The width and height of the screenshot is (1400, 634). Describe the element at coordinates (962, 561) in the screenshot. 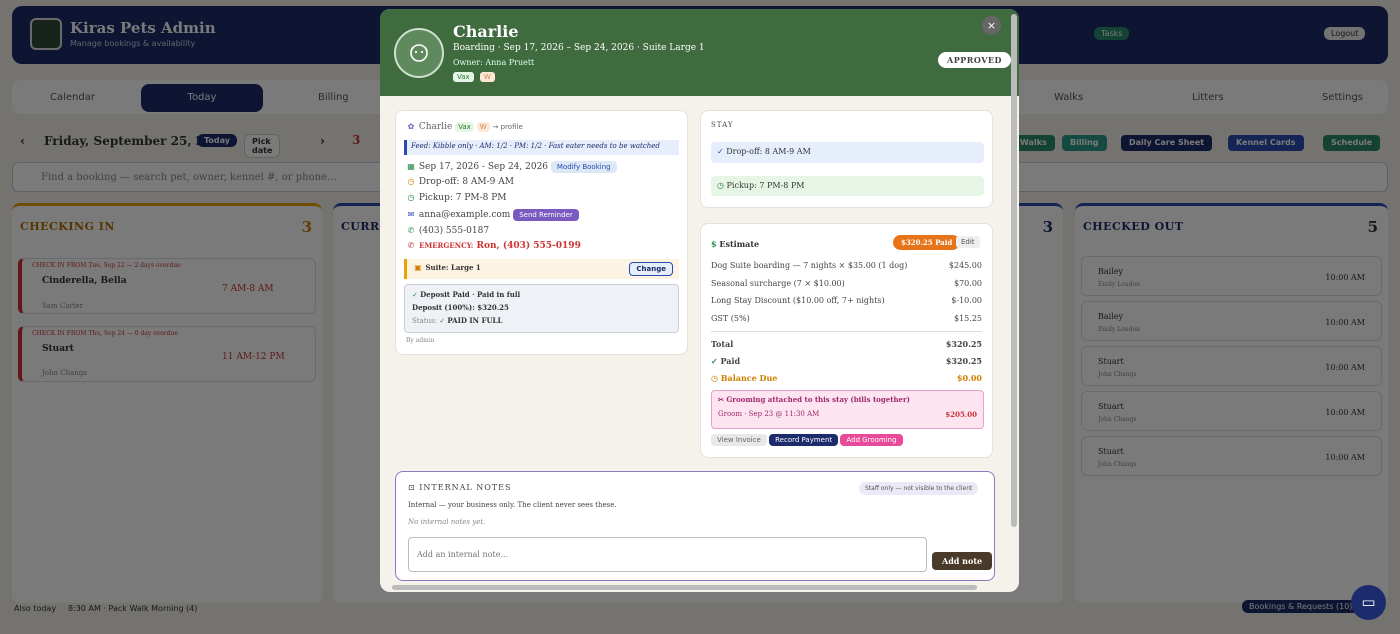

I see `add-note-button: Add note` at that location.